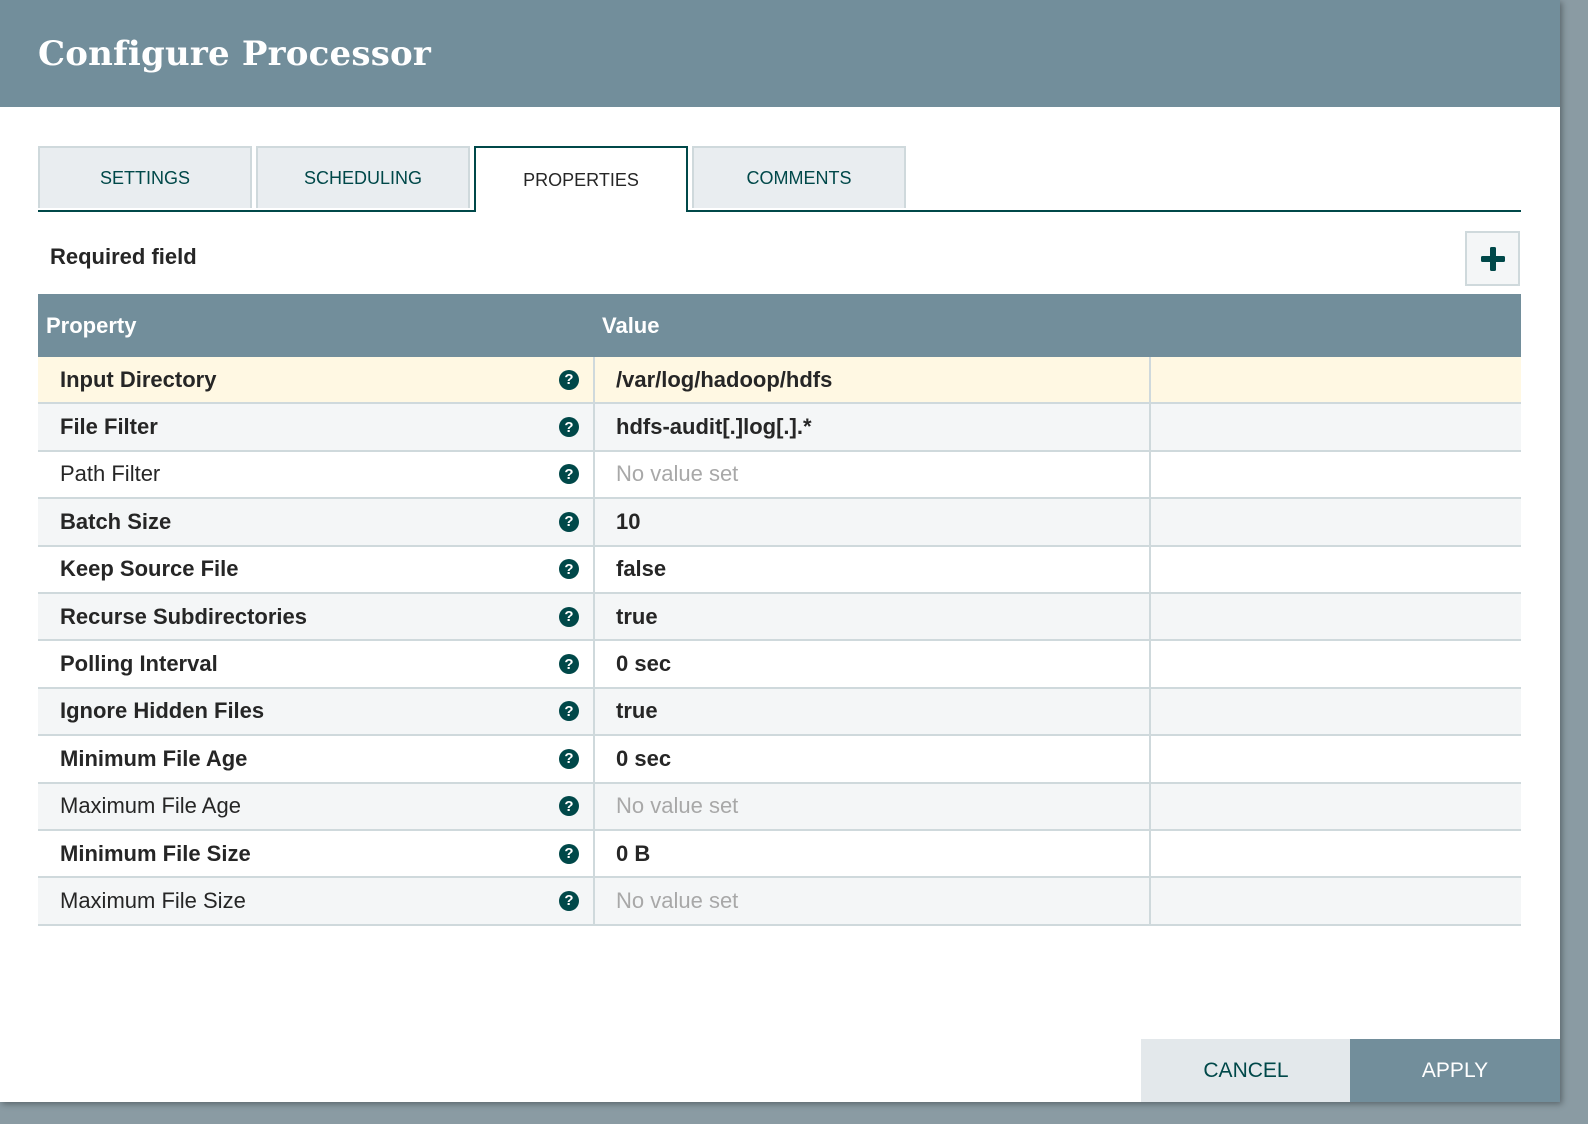  I want to click on apply-button: APPLY, so click(1455, 1070).